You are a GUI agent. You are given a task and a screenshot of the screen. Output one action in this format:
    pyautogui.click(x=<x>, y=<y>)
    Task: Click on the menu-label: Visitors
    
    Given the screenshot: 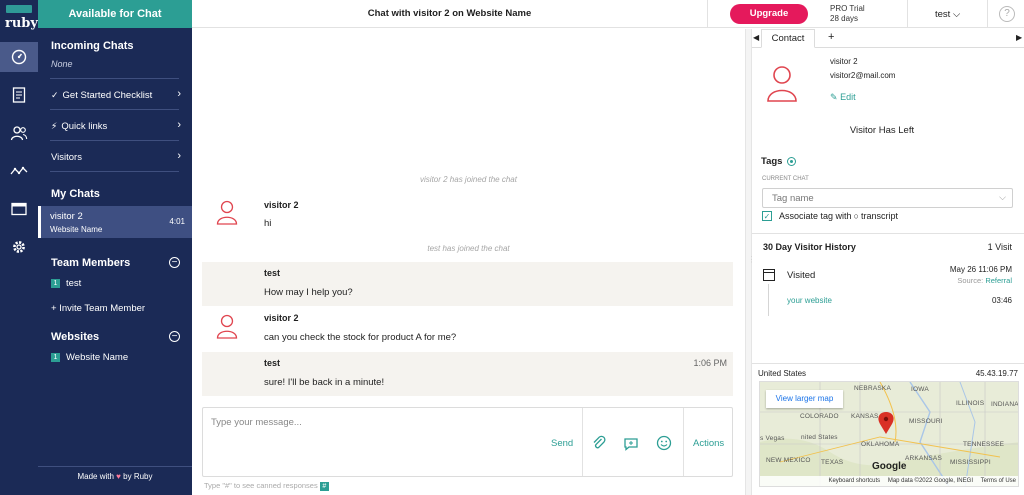 What is the action you would take?
    pyautogui.click(x=66, y=157)
    